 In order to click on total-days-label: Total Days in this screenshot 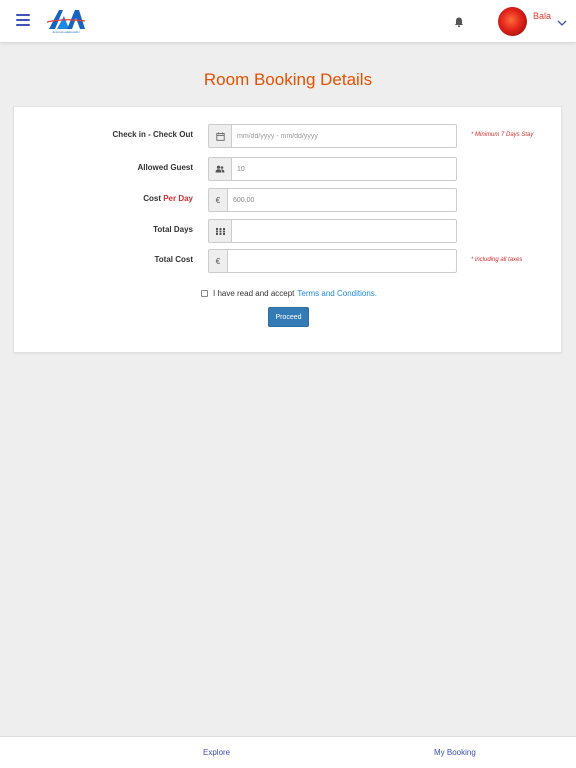, I will do `click(173, 229)`.